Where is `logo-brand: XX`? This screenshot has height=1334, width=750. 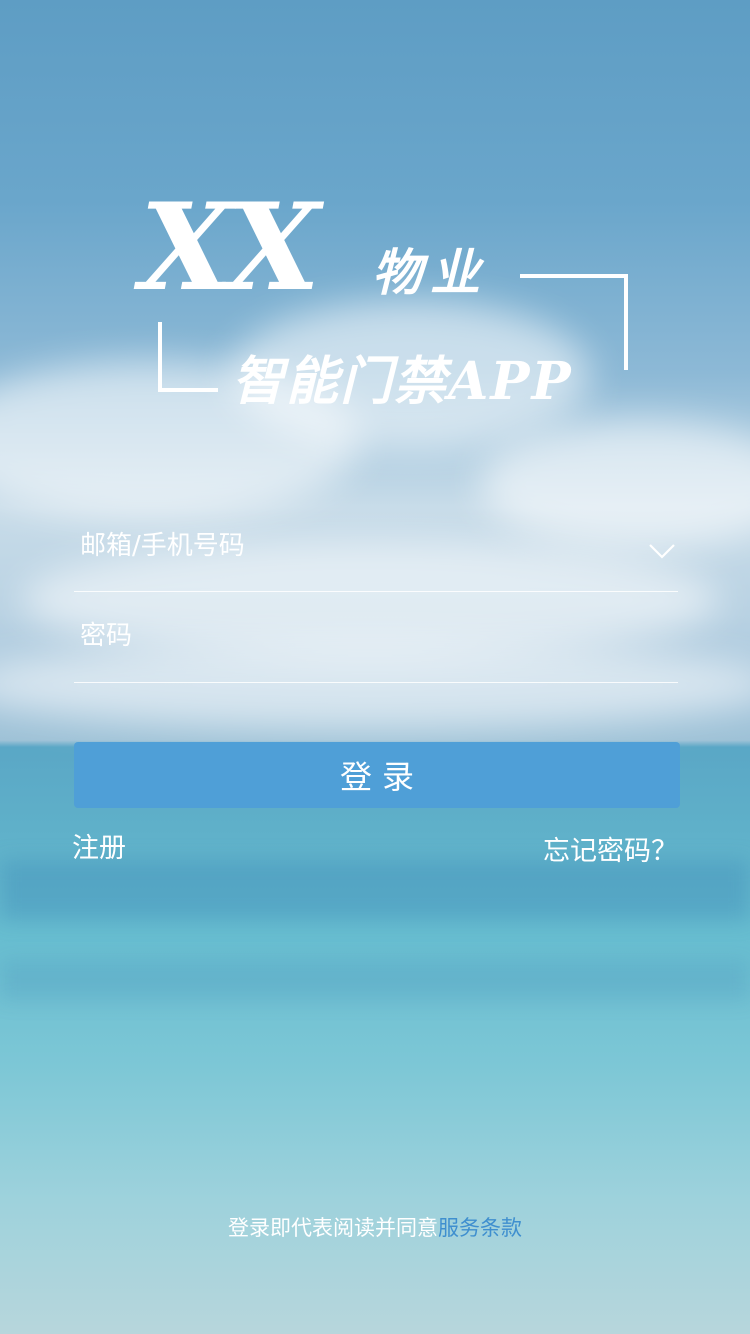 logo-brand: XX is located at coordinates (230, 247).